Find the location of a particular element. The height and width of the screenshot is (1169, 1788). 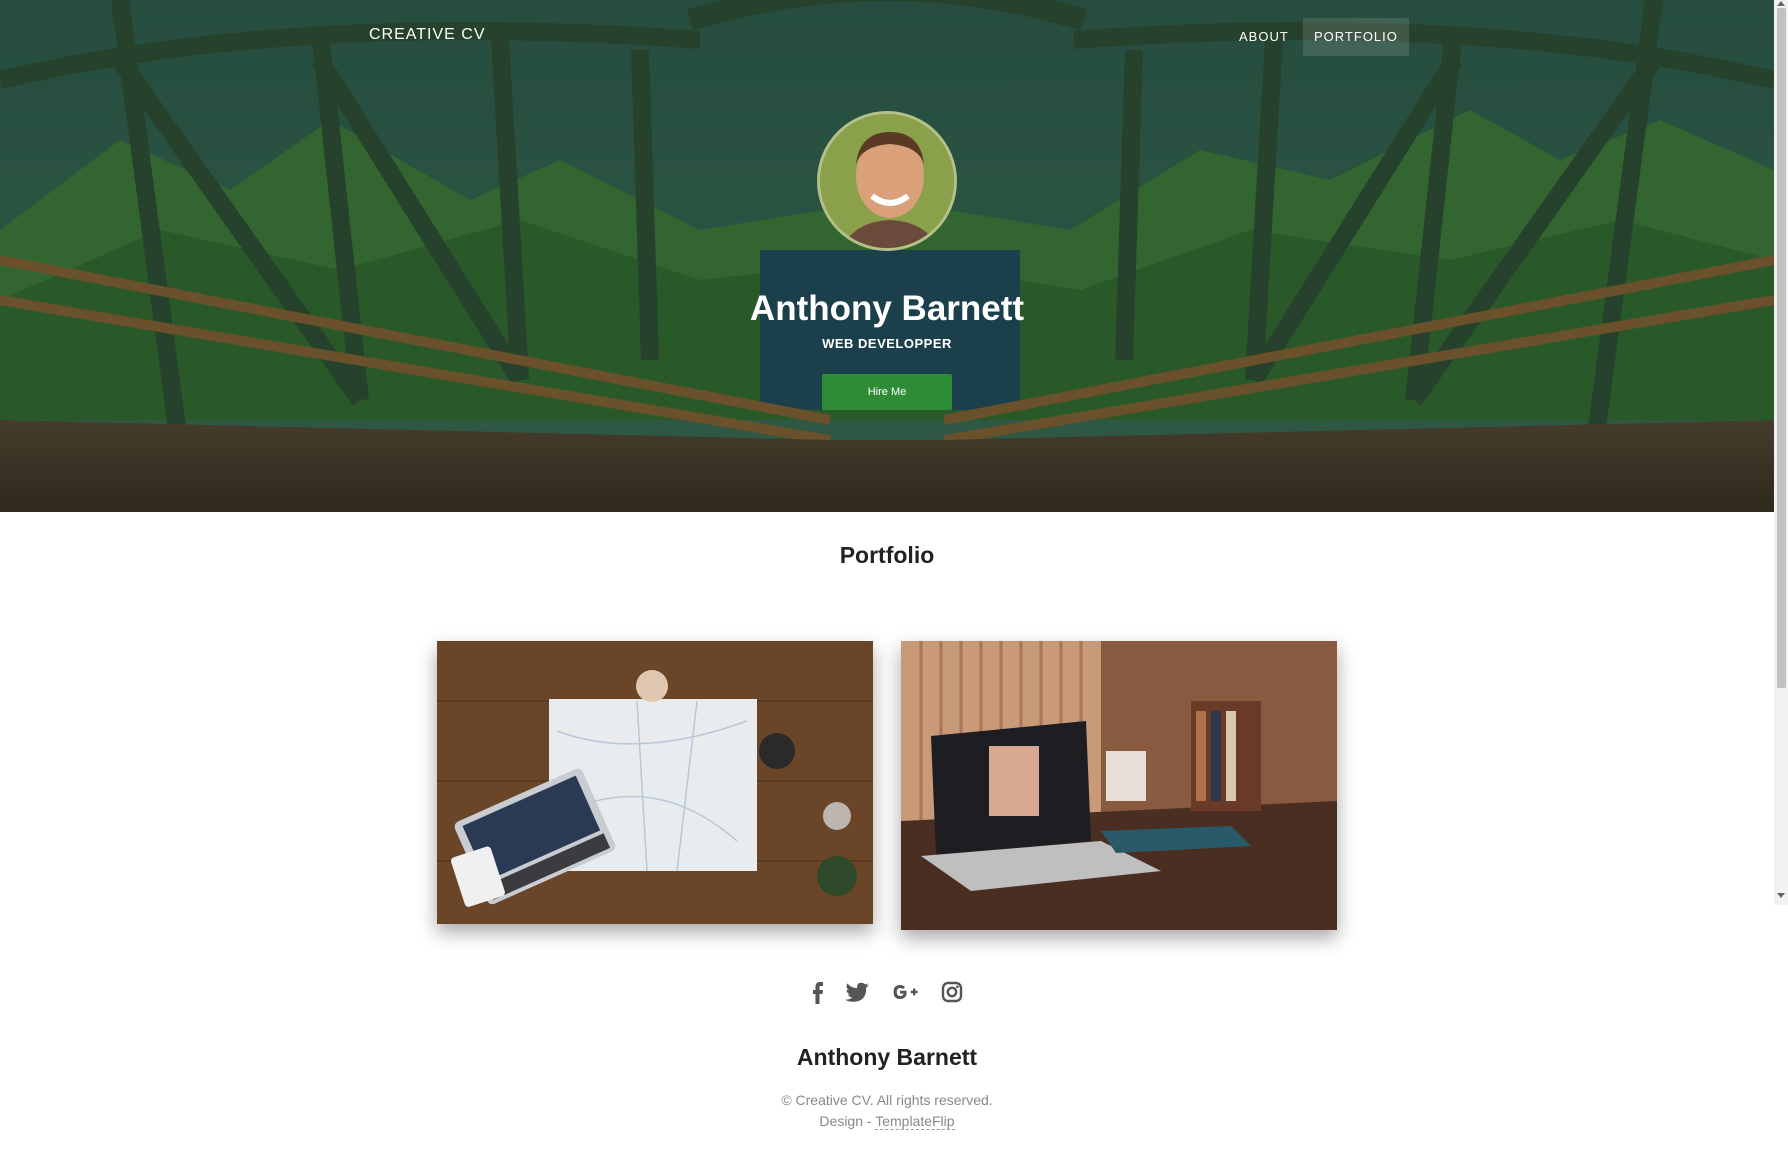

hero-role: WEB DEVELOPPER is located at coordinates (887, 343).